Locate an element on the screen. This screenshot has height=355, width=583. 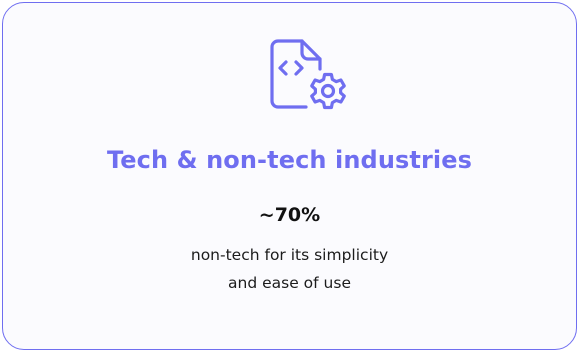
code-file-gear-icon is located at coordinates (312, 77).